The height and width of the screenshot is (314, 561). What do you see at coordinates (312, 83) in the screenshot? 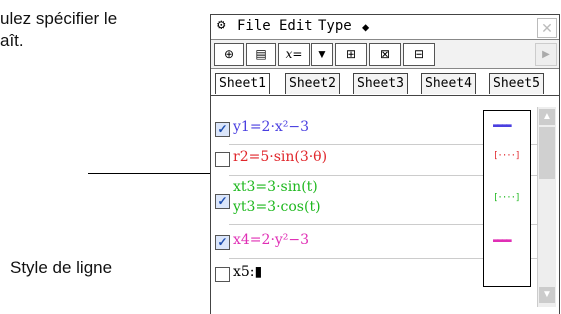
I see `tab-sheet2: Sheet2` at bounding box center [312, 83].